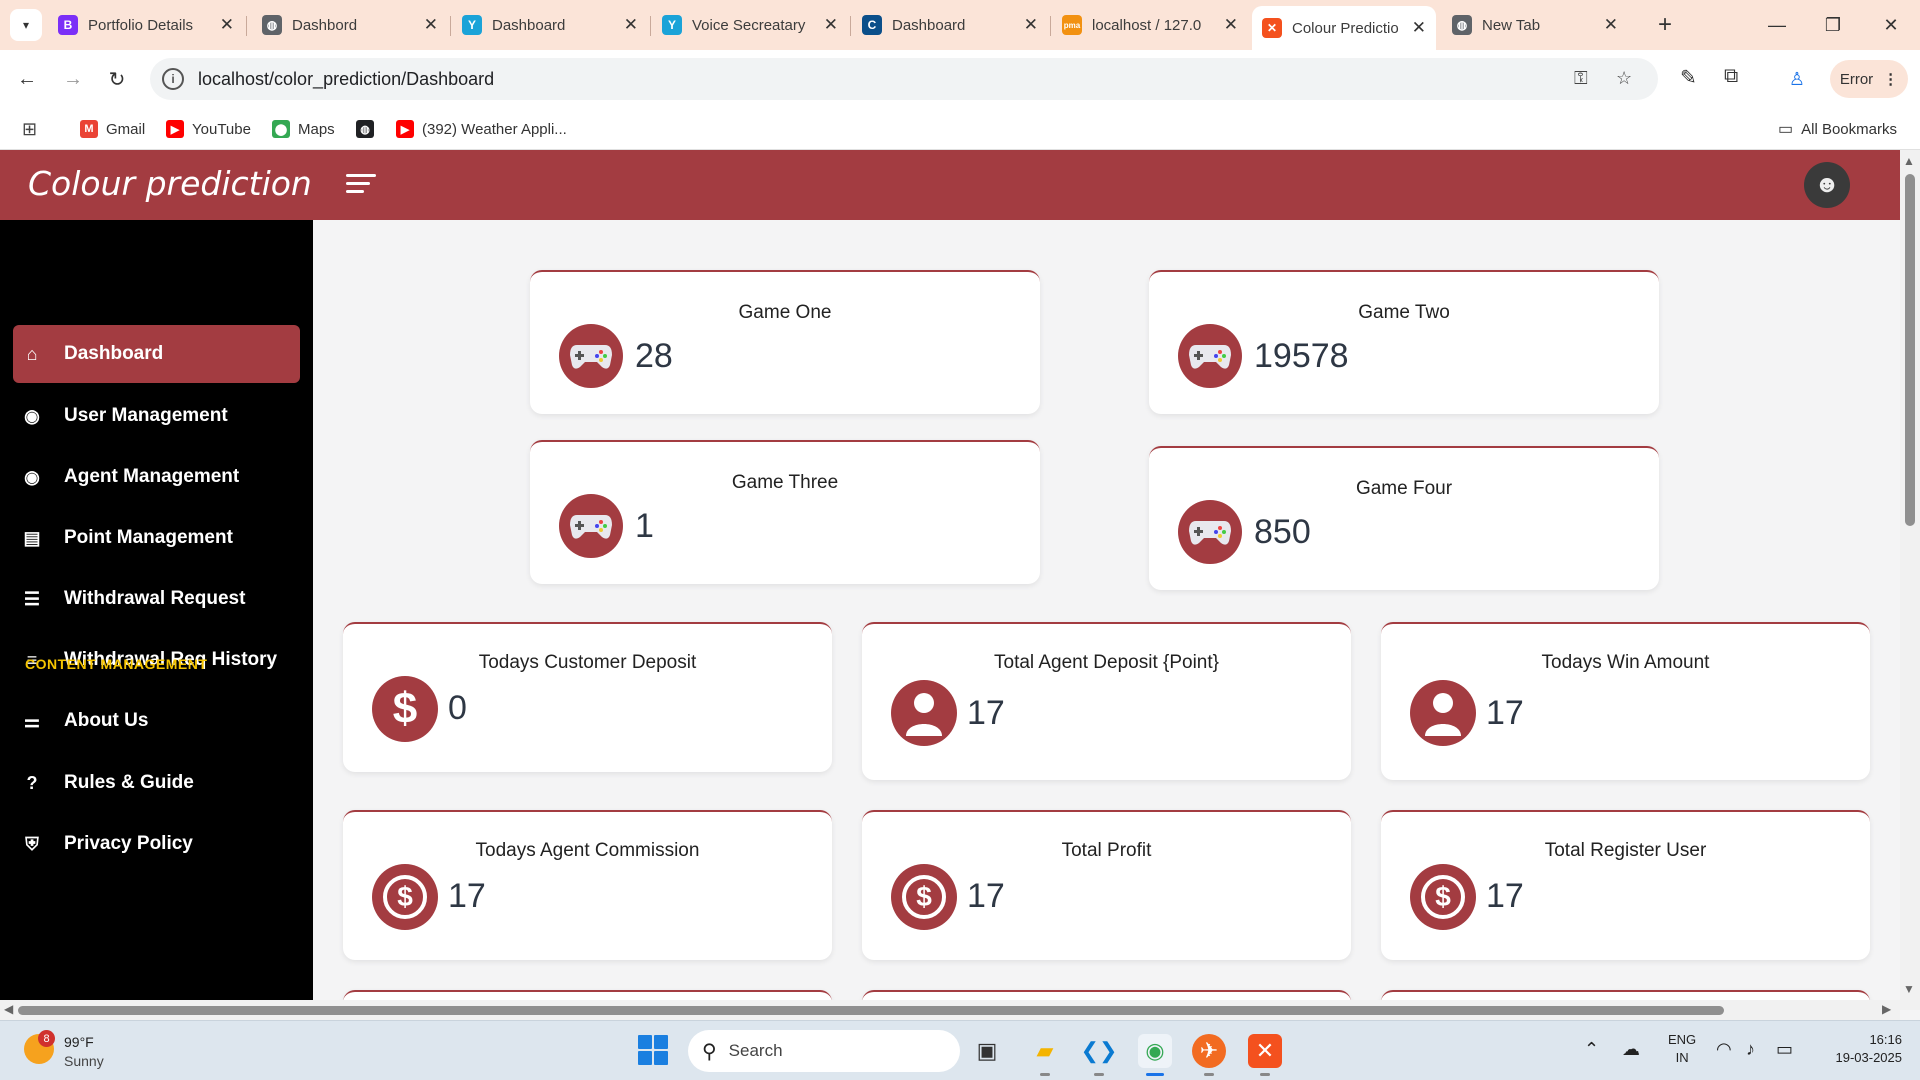  I want to click on brand-title: Colour prediction, so click(170, 183).